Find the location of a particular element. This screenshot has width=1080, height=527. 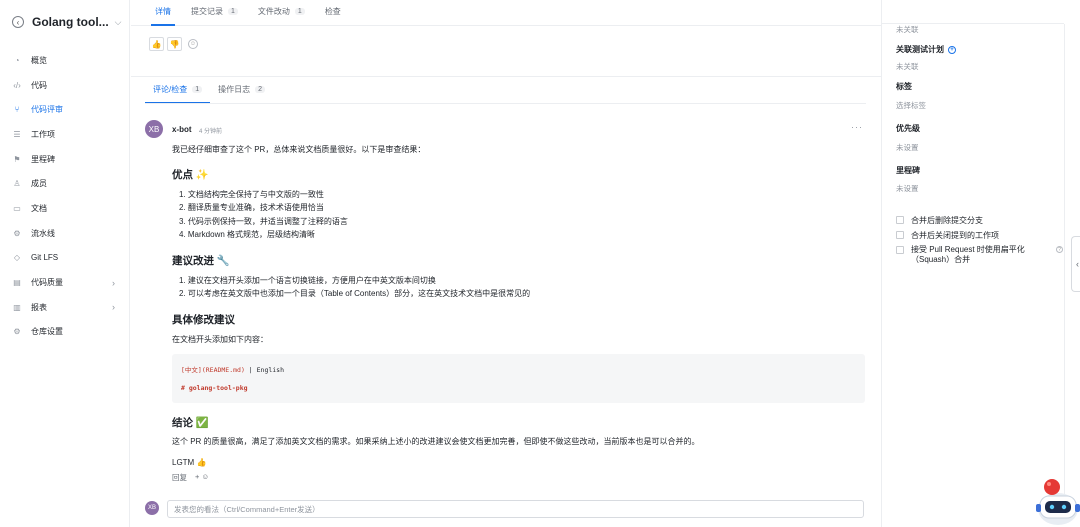

lfs-icon: ◇ is located at coordinates (17, 258).